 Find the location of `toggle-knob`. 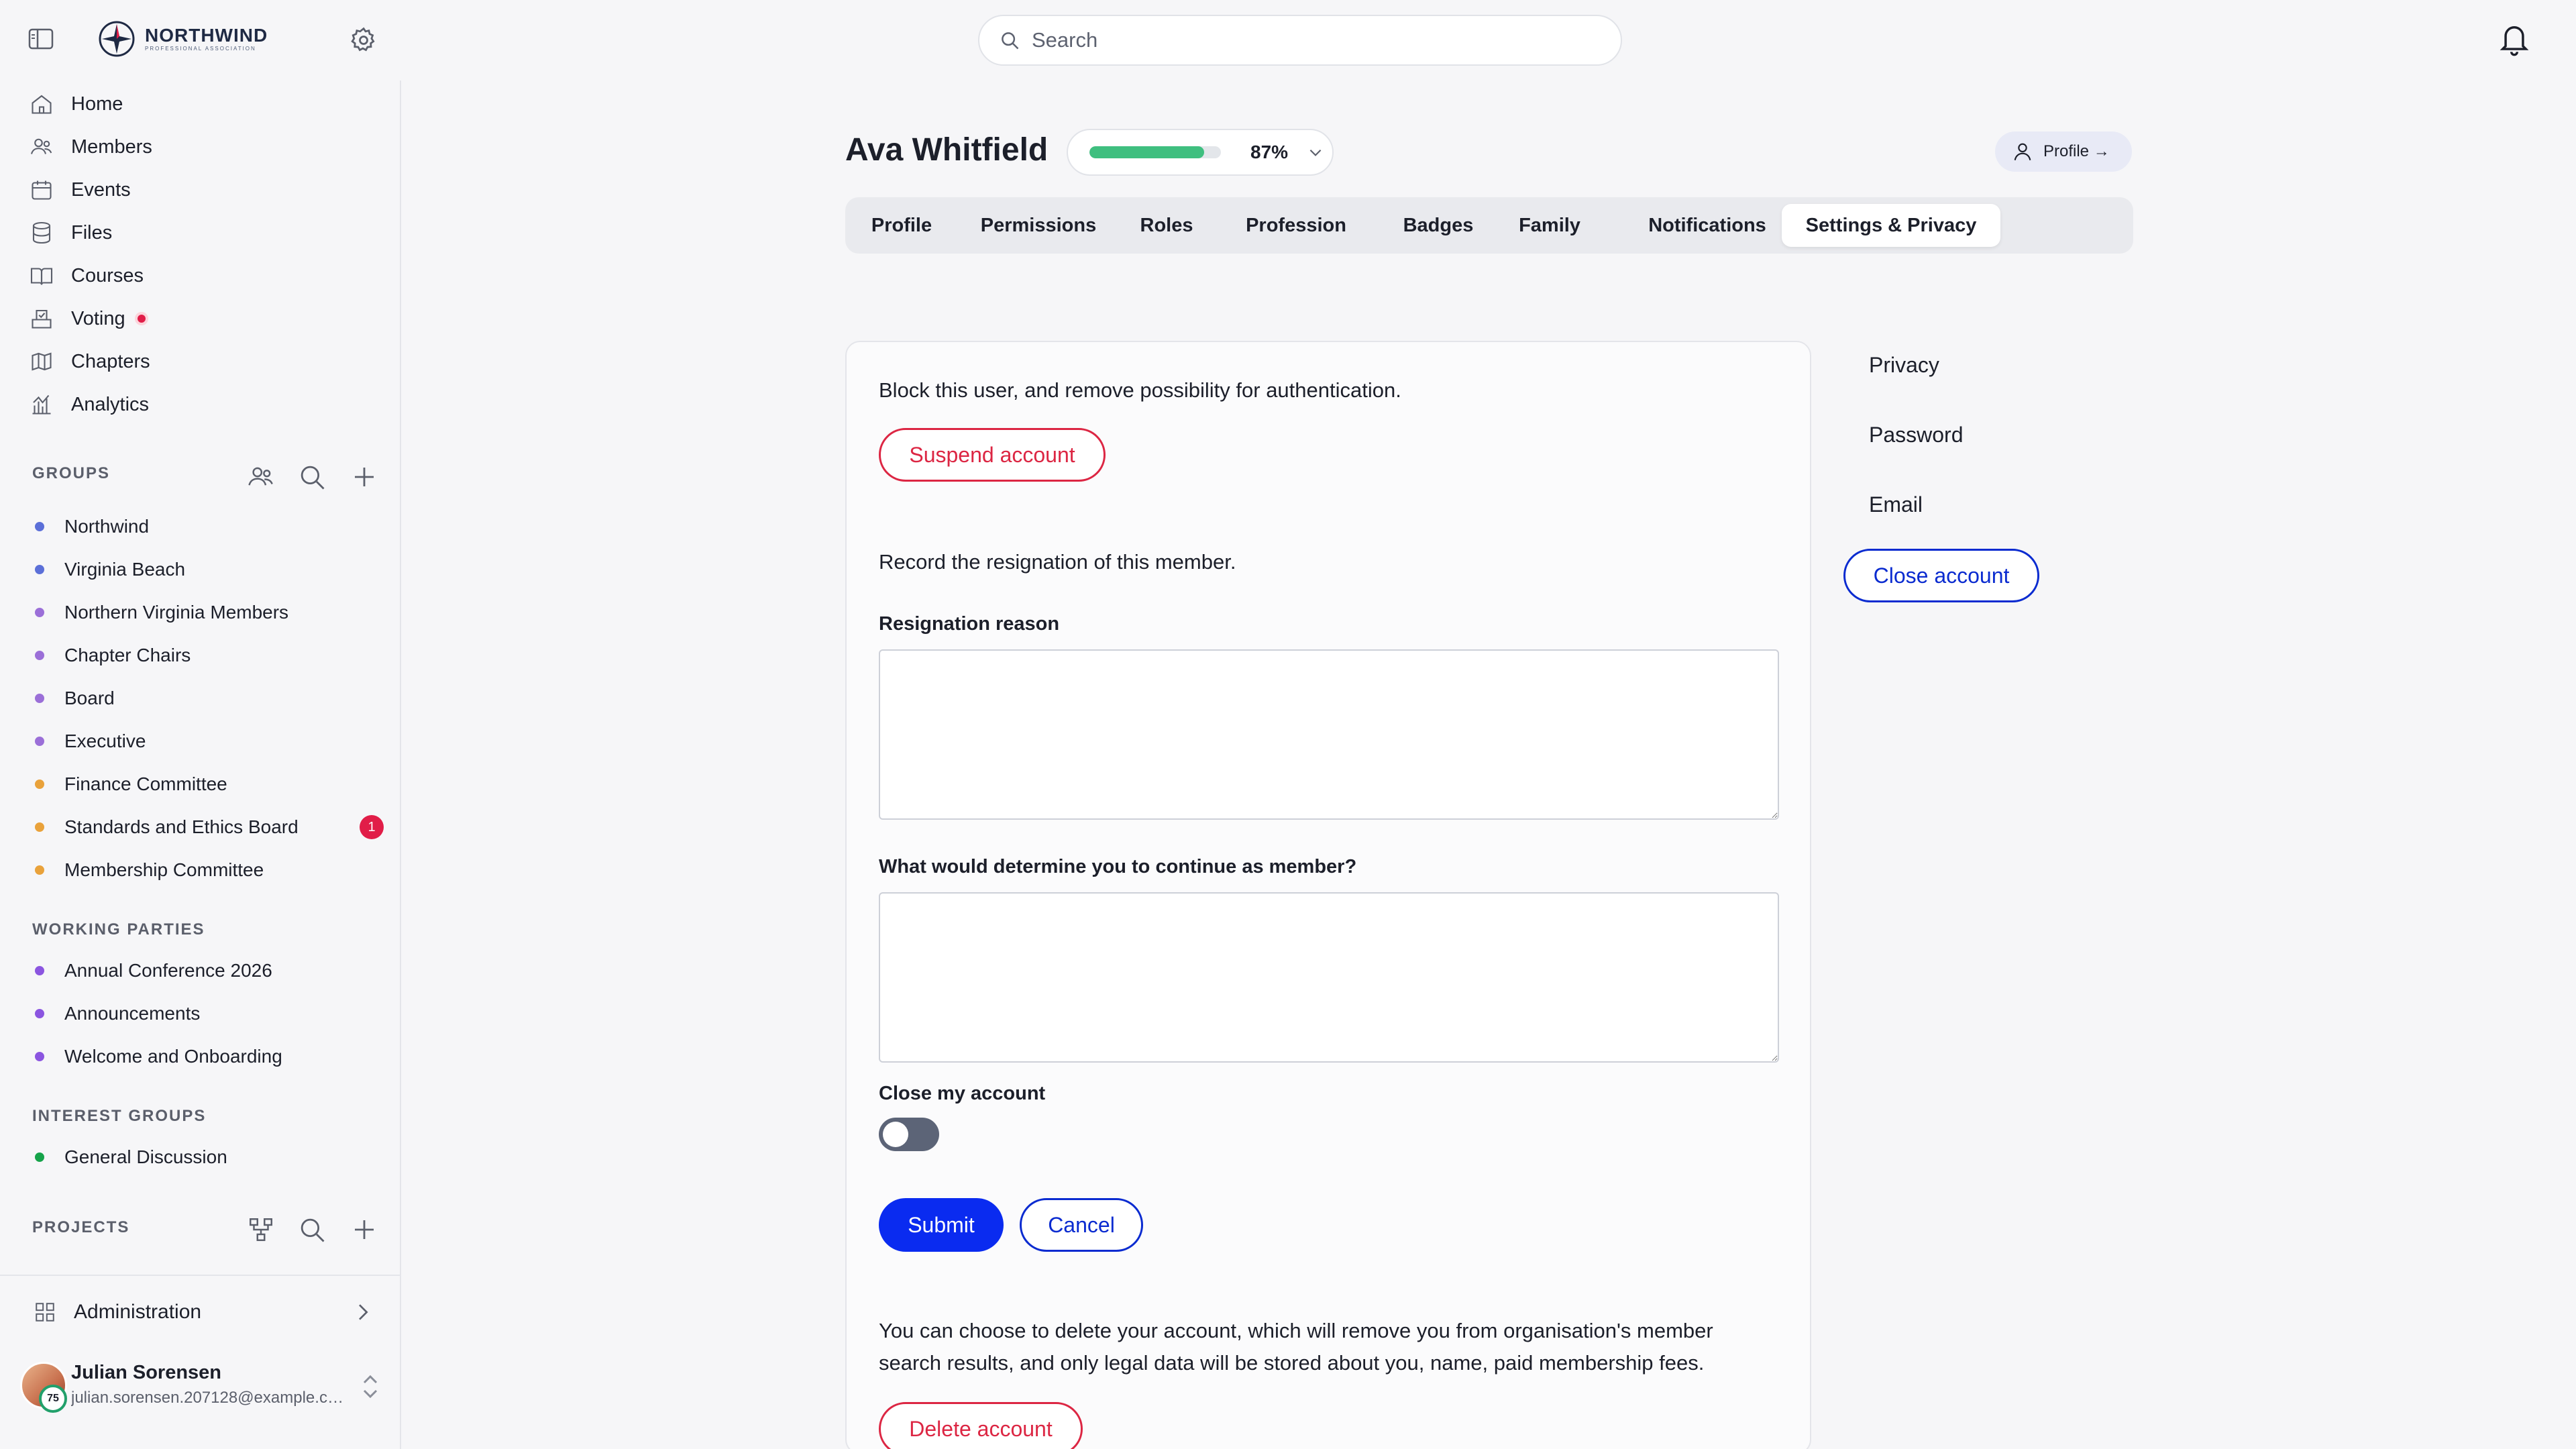

toggle-knob is located at coordinates (895, 1134).